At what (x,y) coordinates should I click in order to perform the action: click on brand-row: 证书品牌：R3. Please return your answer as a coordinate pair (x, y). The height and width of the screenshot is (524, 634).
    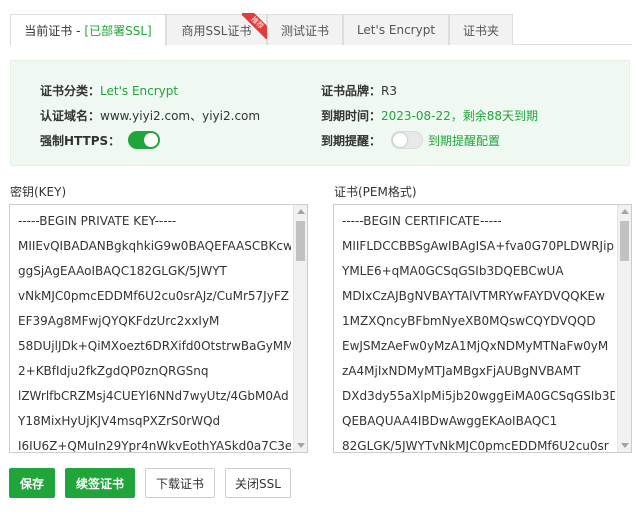
    Looking at the image, I should click on (359, 90).